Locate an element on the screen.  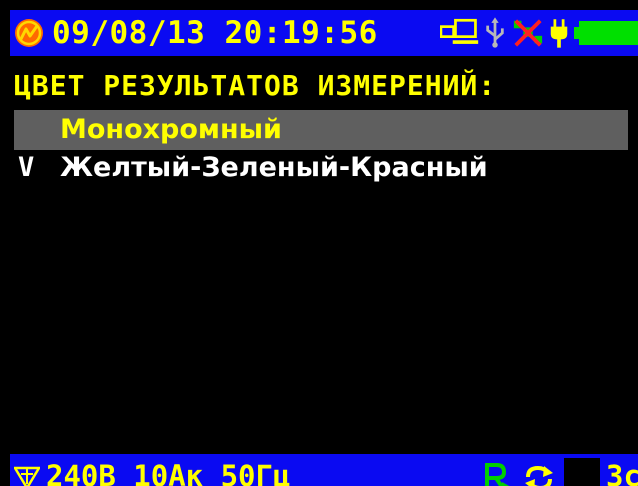
menu-item-yellow-green-red: V Желтый-Зеленый-Красный is located at coordinates (321, 168).